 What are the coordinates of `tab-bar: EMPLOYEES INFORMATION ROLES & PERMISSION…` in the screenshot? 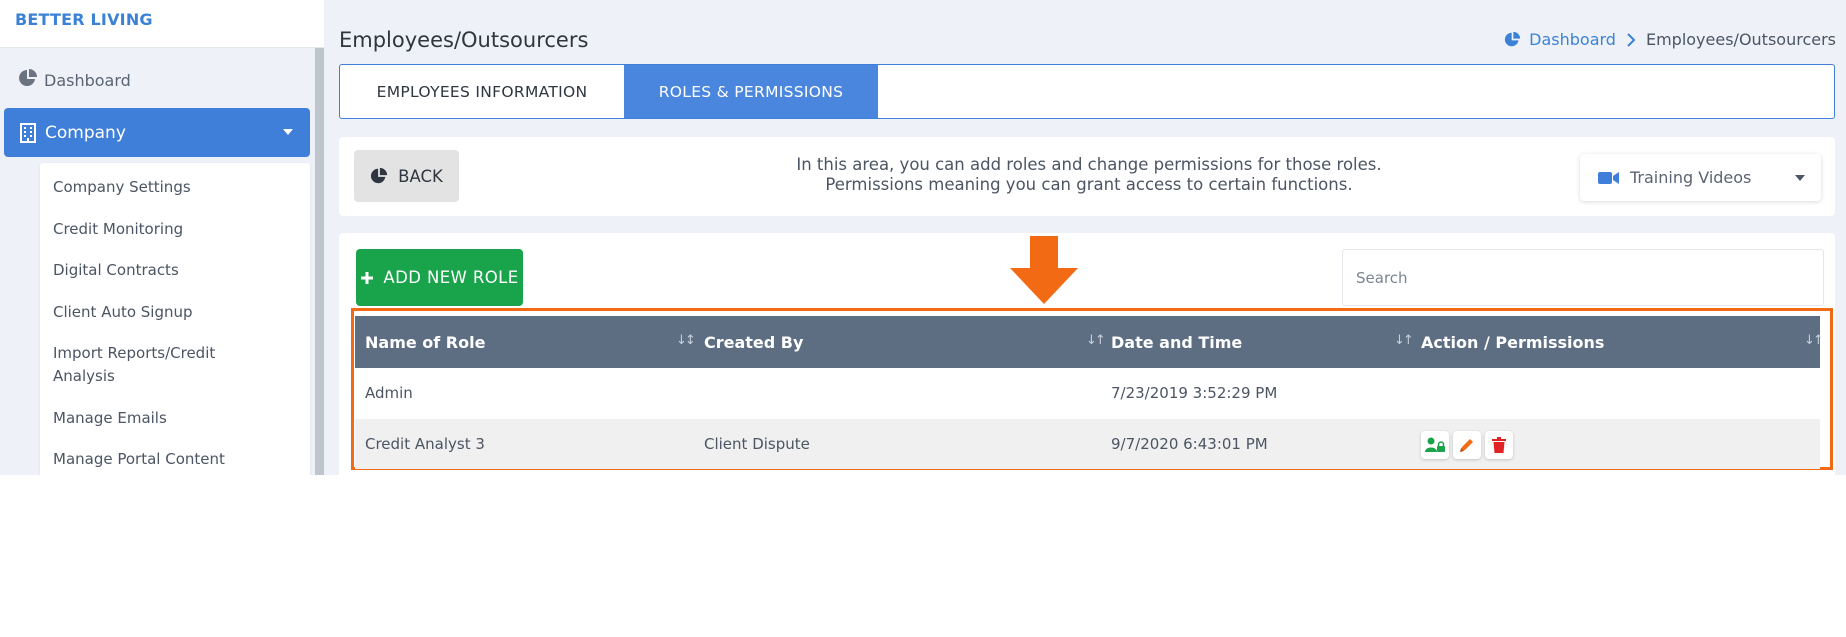 It's located at (1087, 91).